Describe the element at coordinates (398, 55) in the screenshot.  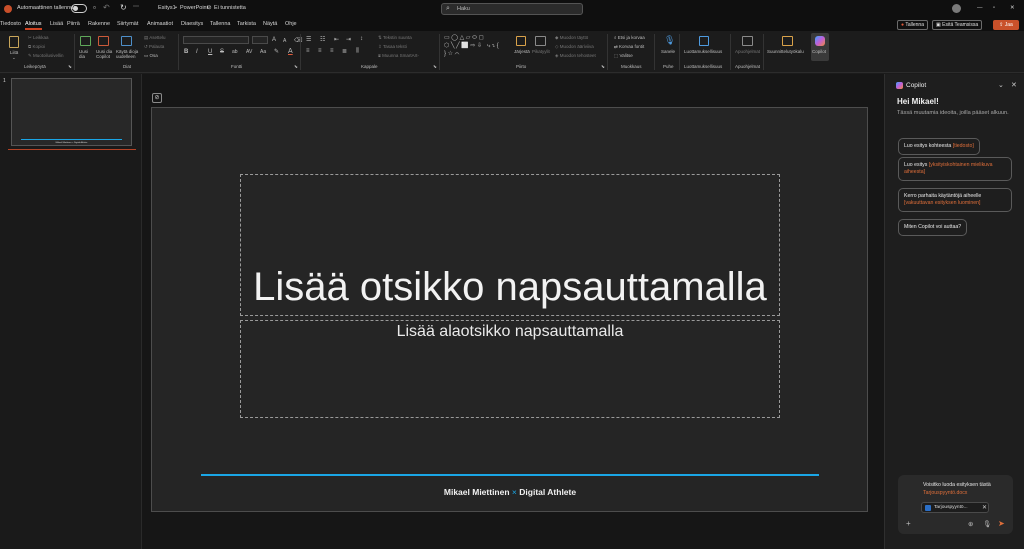
I see `smartart-button: ⧈ Muunna SmartArt-` at that location.